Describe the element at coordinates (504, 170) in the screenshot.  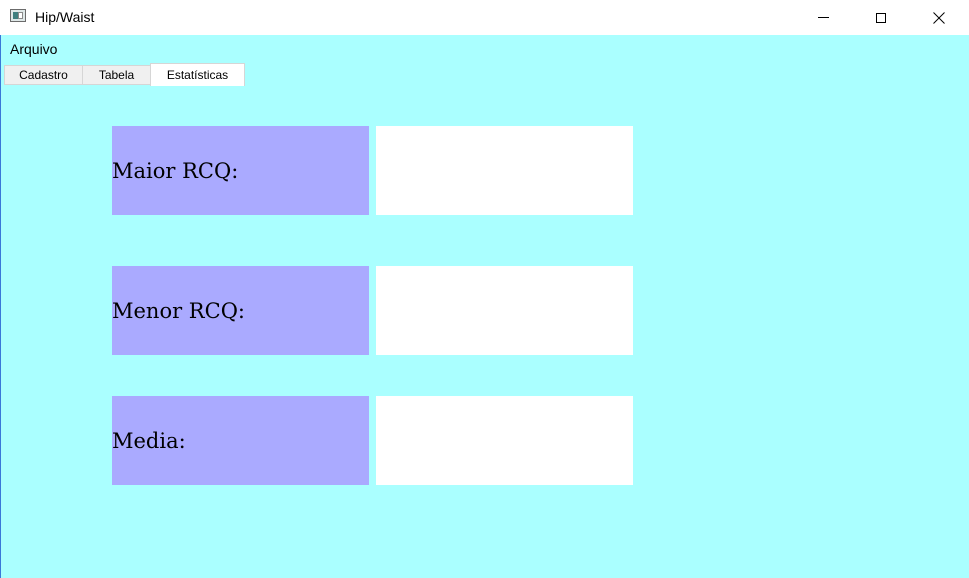
I see `max-rcq-value` at that location.